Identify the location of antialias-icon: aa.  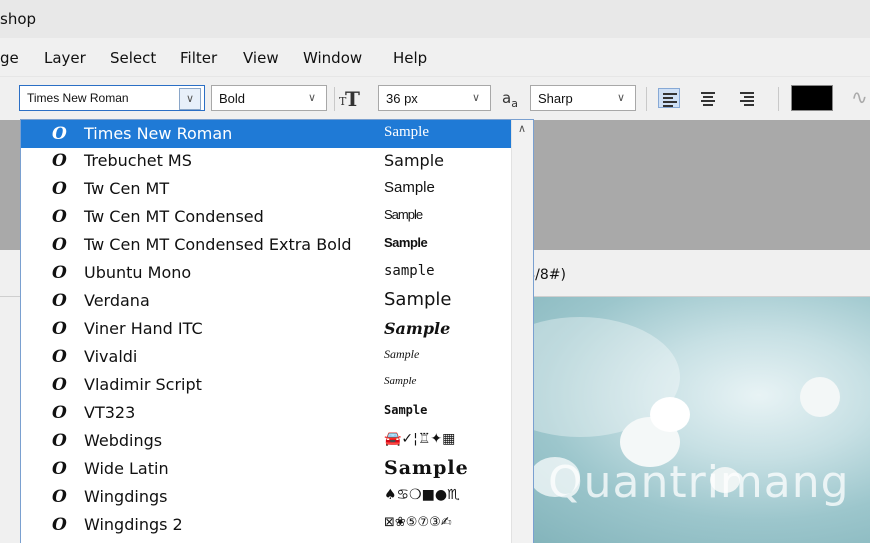
(510, 99).